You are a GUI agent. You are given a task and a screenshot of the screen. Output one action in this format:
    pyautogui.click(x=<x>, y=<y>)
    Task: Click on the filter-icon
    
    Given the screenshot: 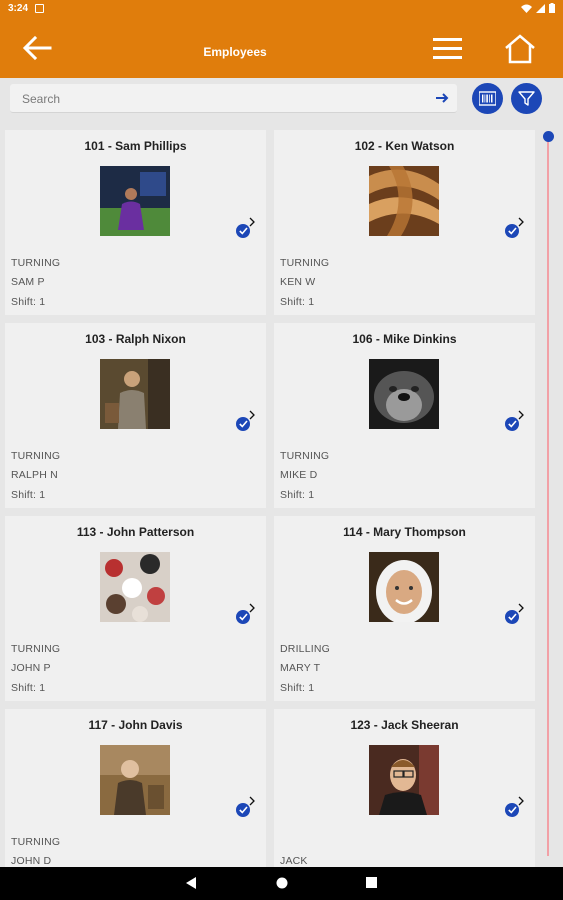 What is the action you would take?
    pyautogui.click(x=526, y=98)
    